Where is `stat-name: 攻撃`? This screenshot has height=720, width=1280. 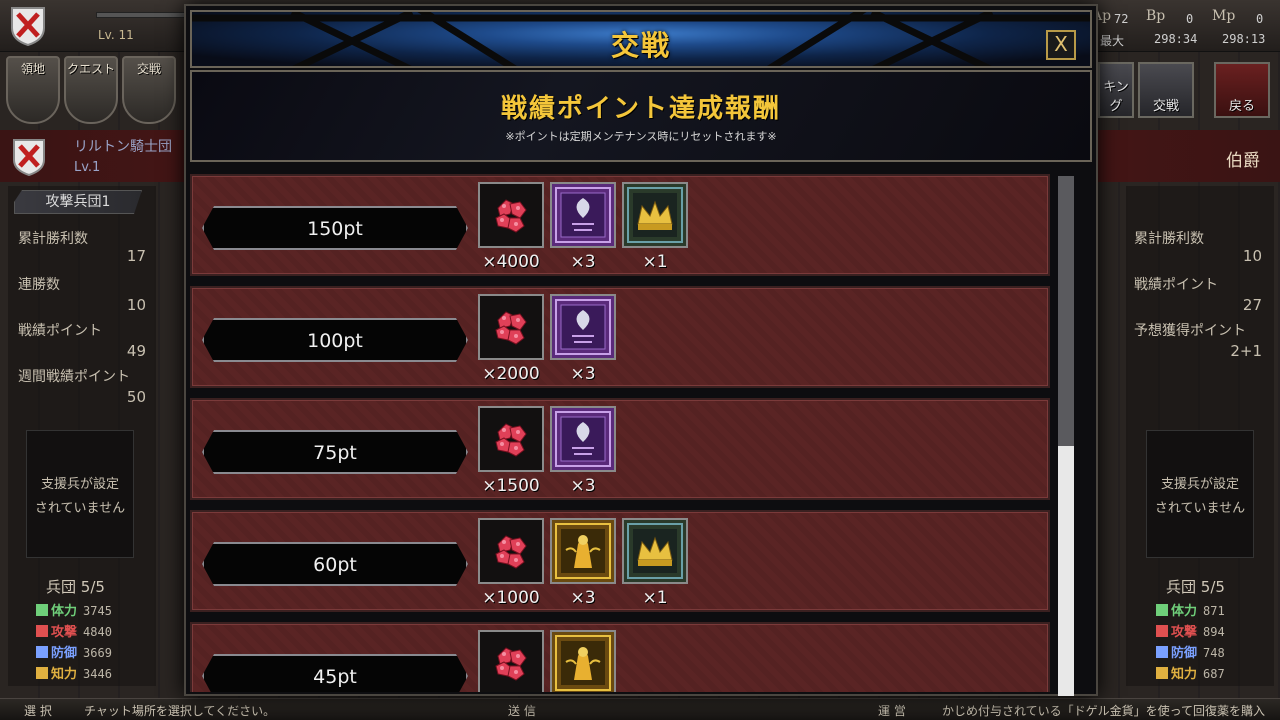 stat-name: 攻撃 is located at coordinates (1184, 632).